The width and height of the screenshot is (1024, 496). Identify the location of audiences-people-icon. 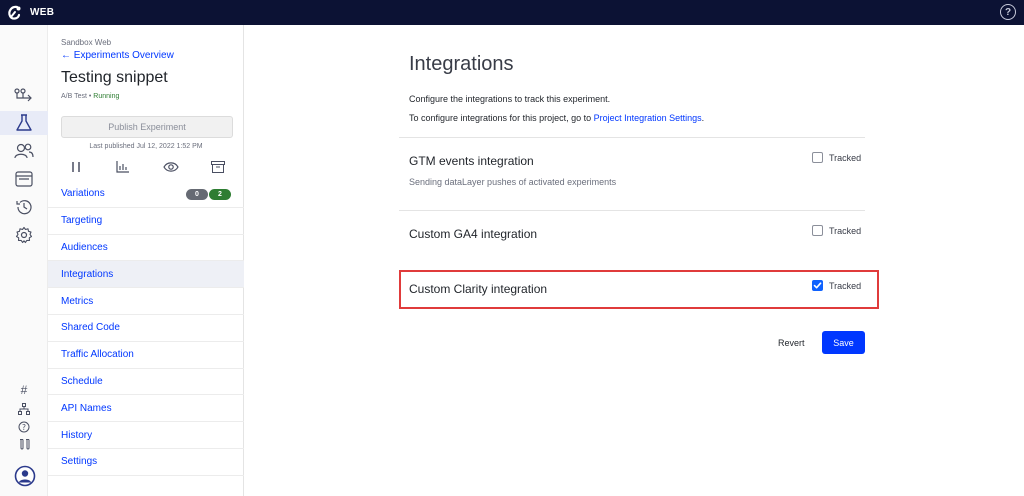
(24, 151).